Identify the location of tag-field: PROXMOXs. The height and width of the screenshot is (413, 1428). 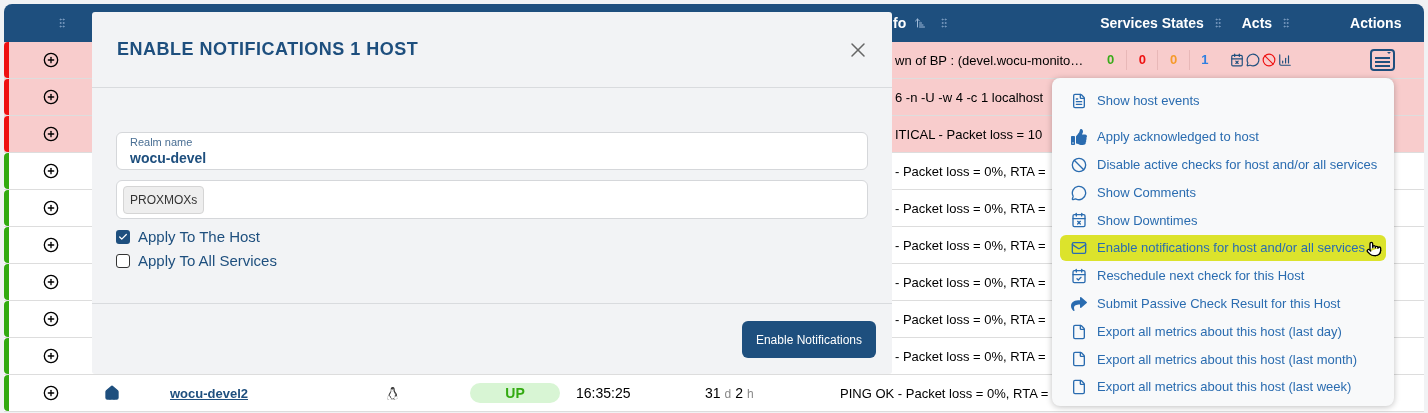
(492, 199).